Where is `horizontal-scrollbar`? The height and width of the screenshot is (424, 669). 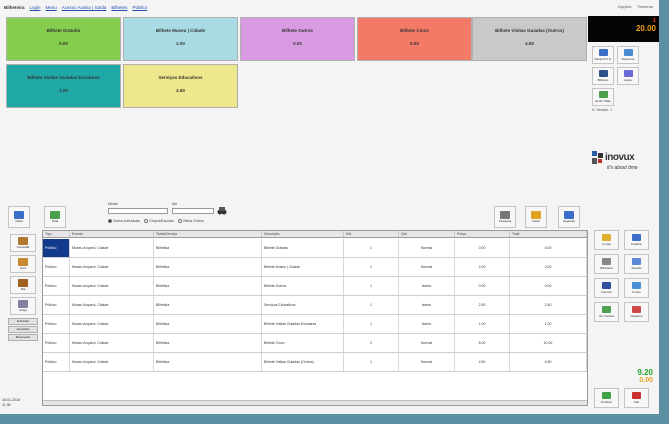
horizontal-scrollbar is located at coordinates (315, 402).